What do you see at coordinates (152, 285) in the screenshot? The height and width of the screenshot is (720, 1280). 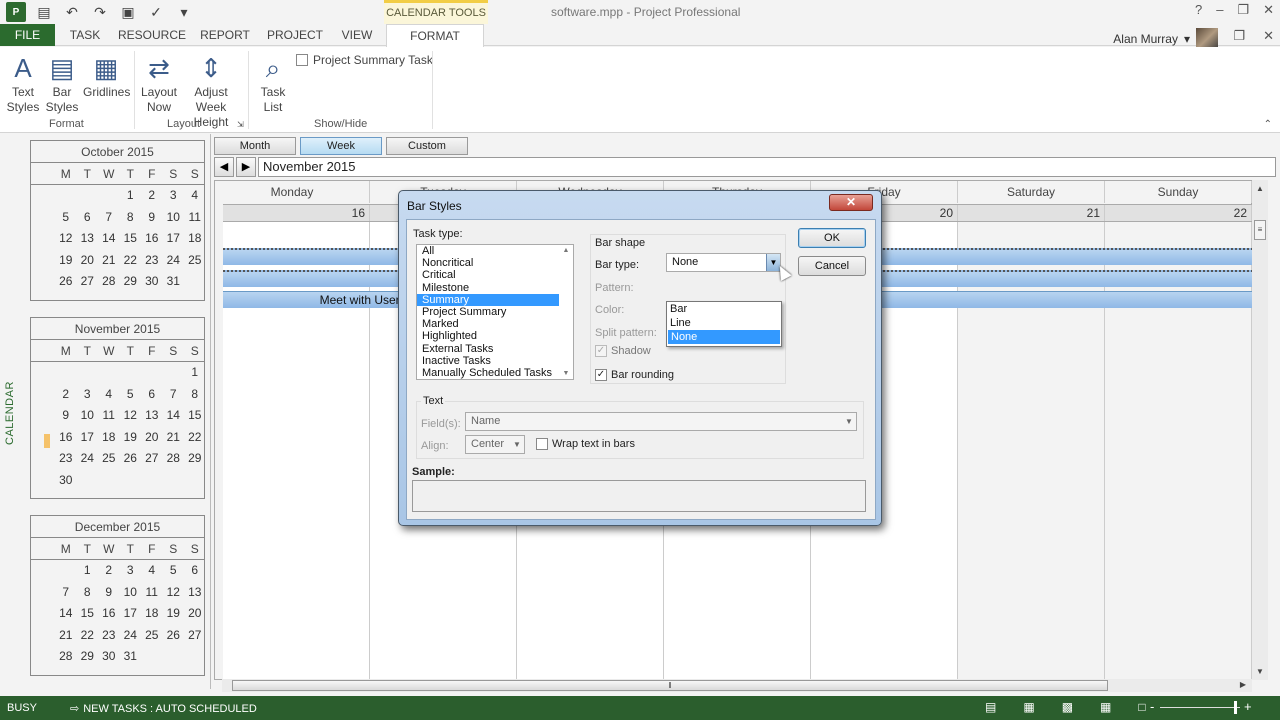 I see `day-cell: 30` at bounding box center [152, 285].